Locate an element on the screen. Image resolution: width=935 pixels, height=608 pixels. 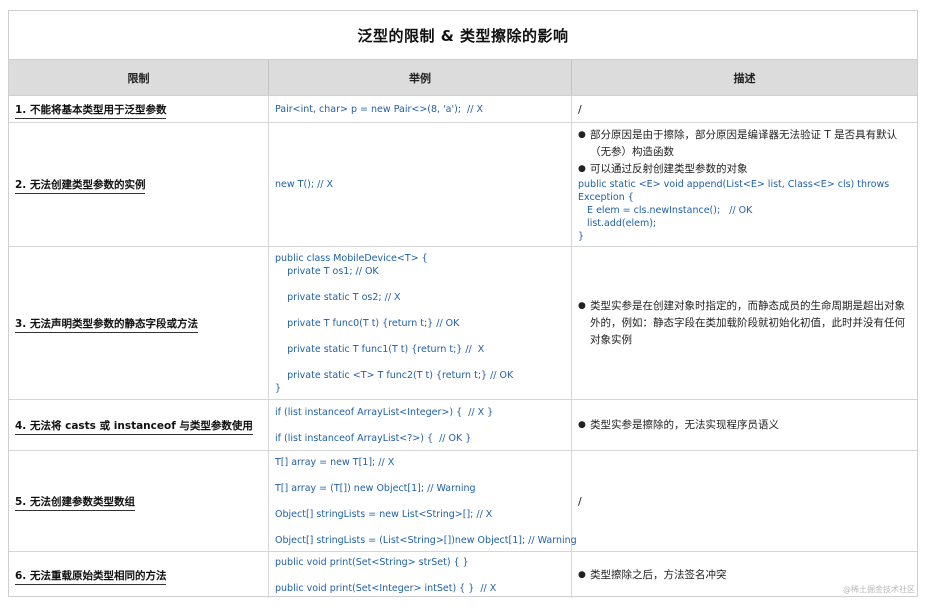
table-header: 限制 举例 描述 is located at coordinates (463, 78).